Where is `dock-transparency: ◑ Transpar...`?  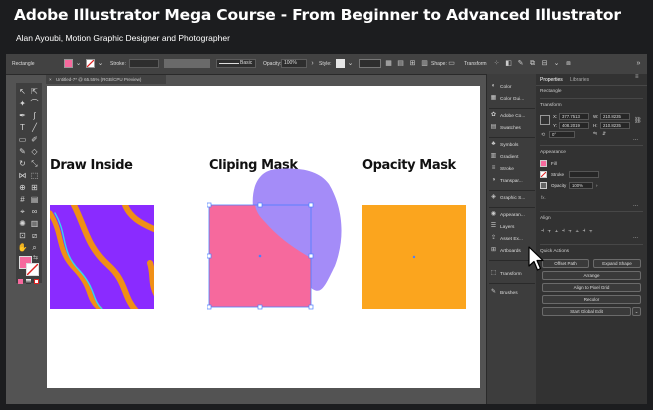 dock-transparency: ◑ Transpar... is located at coordinates (506, 182).